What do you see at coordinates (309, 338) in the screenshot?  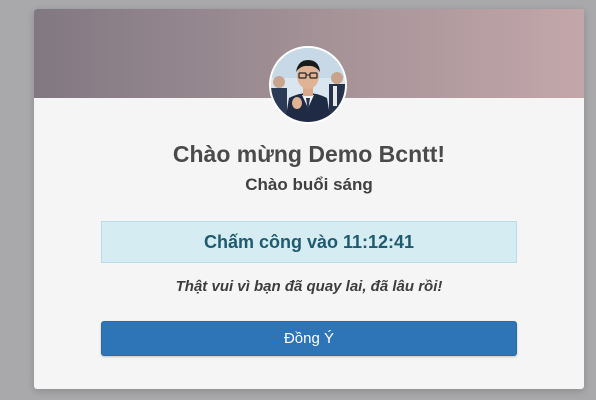 I see `confirm-button: Đồng Ý` at bounding box center [309, 338].